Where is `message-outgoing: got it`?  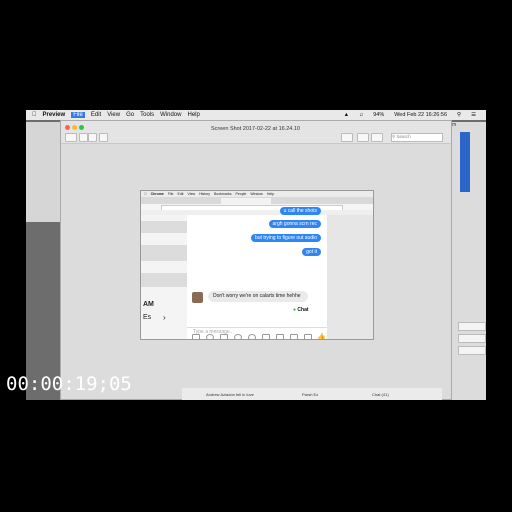 message-outgoing: got it is located at coordinates (311, 252).